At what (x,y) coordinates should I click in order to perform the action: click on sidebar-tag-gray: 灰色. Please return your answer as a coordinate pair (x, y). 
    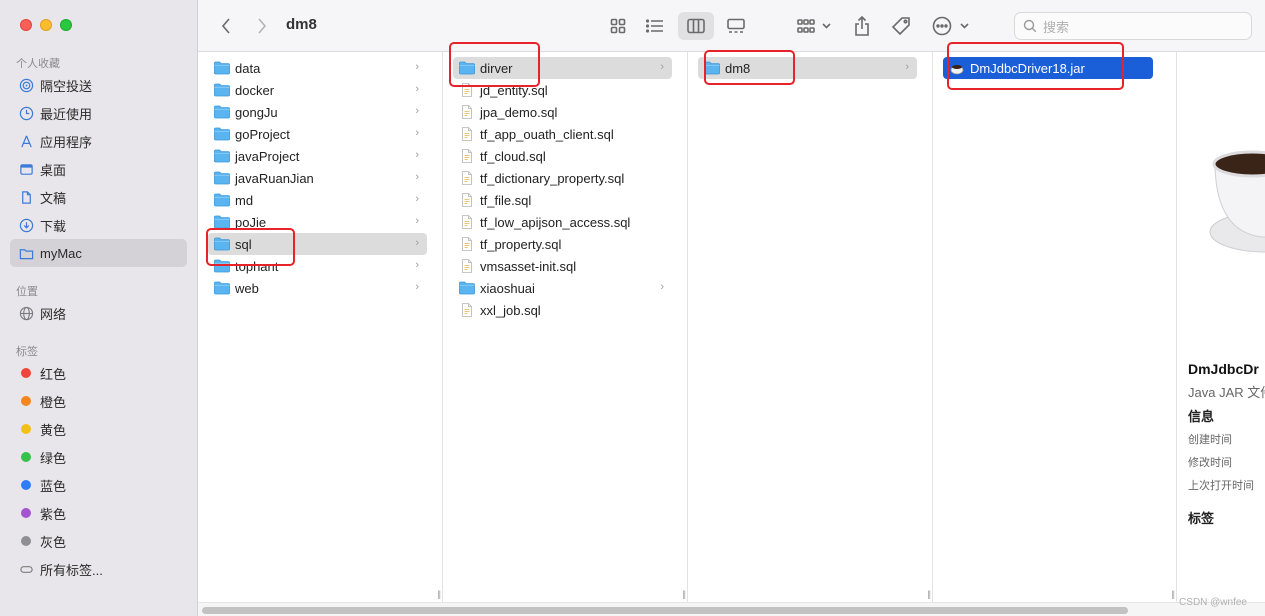
    Looking at the image, I should click on (98, 541).